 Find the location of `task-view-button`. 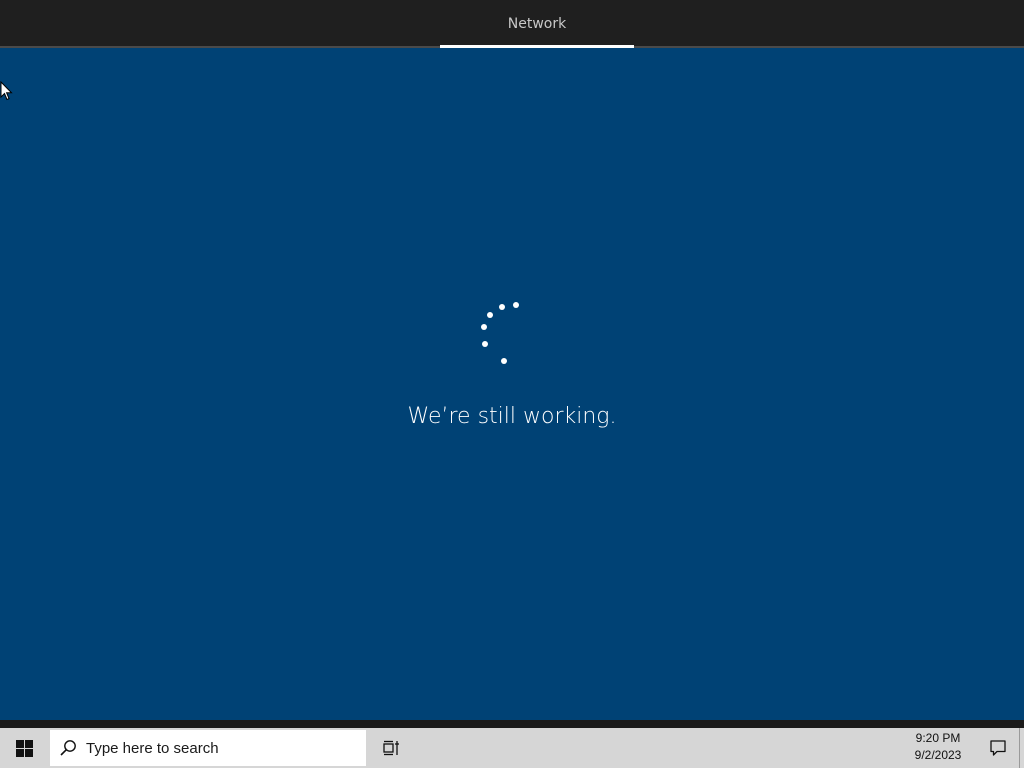

task-view-button is located at coordinates (392, 748).